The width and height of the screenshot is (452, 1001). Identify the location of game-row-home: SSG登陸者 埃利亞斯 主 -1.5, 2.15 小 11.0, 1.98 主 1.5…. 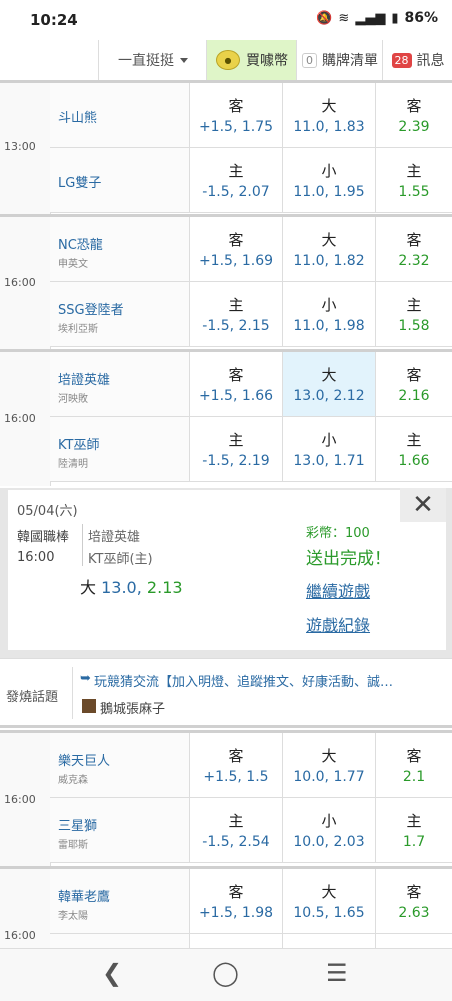
(251, 314).